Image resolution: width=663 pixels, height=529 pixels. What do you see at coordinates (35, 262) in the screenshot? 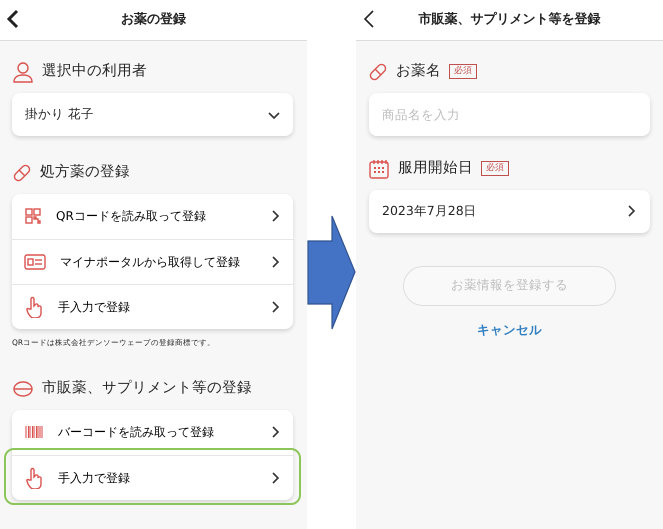
I see `id-card-icon` at bounding box center [35, 262].